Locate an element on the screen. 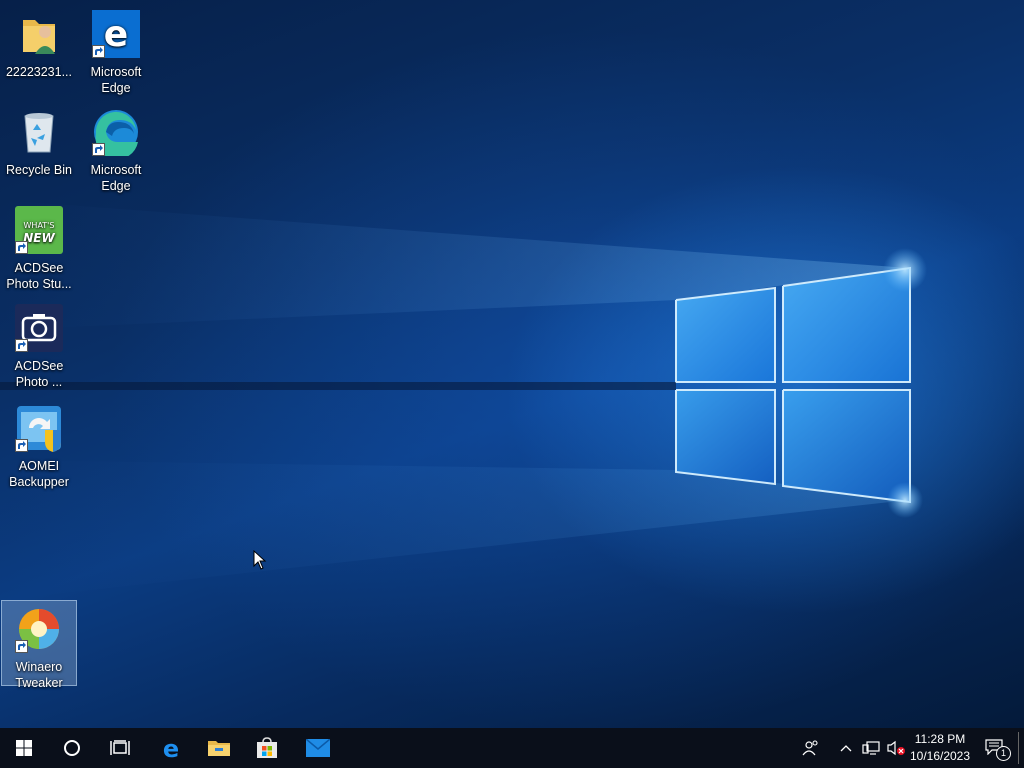  start-button is located at coordinates (24, 748).